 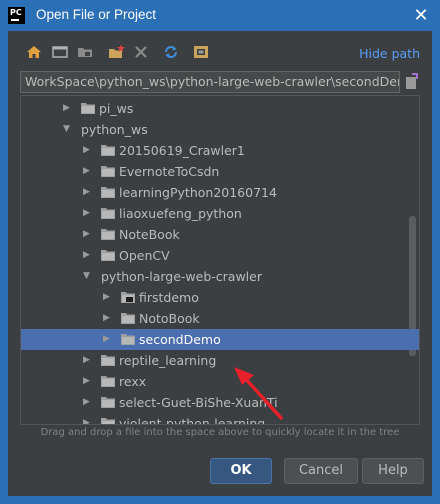 What do you see at coordinates (117, 52) in the screenshot?
I see `new-folder-icon` at bounding box center [117, 52].